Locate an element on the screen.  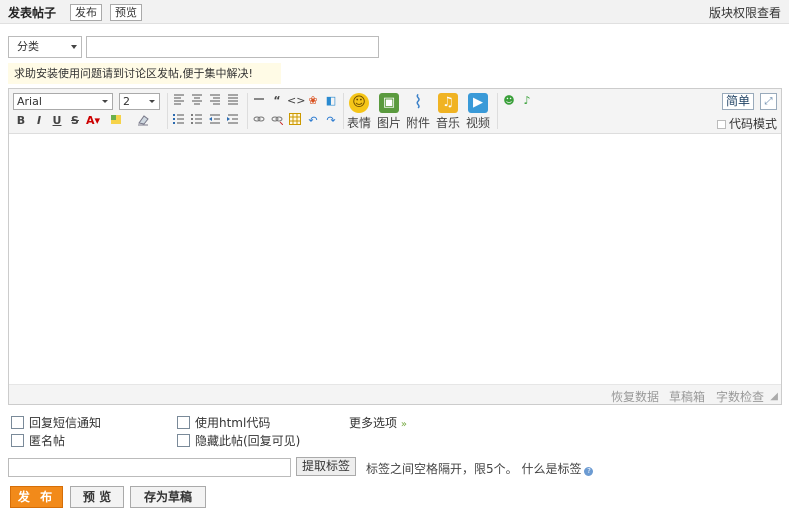
tags-tip: 标签之间空格隔开，限5个。 什么是标签? is located at coordinates (480, 468).